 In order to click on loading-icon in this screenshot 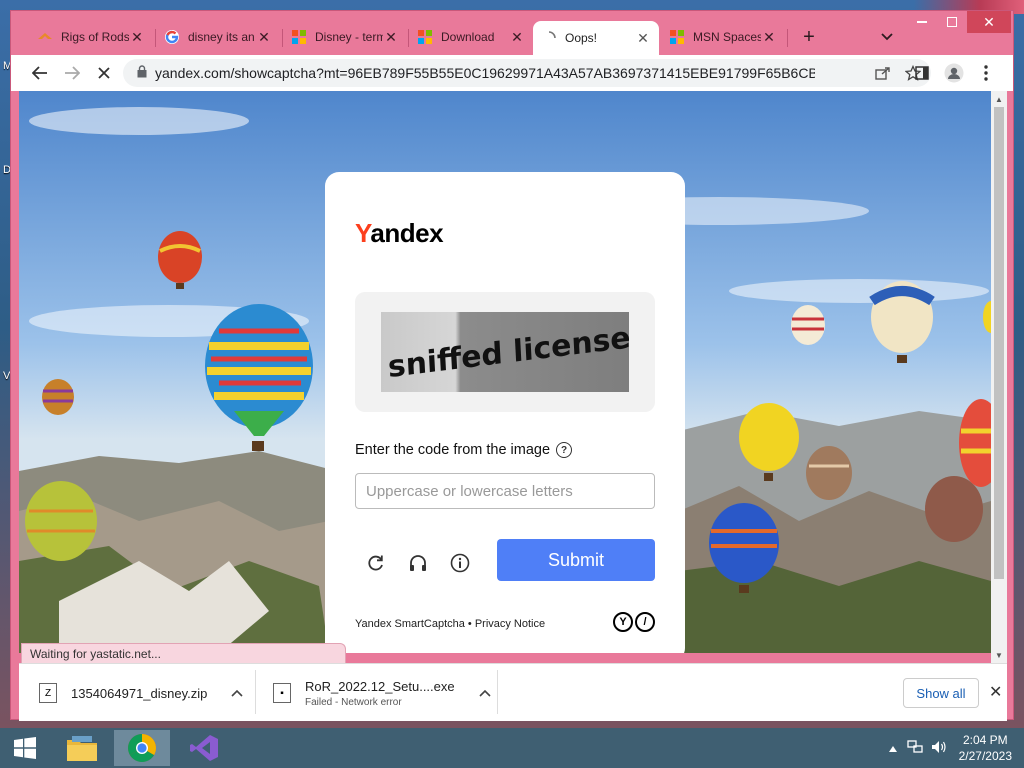, I will do `click(549, 38)`.